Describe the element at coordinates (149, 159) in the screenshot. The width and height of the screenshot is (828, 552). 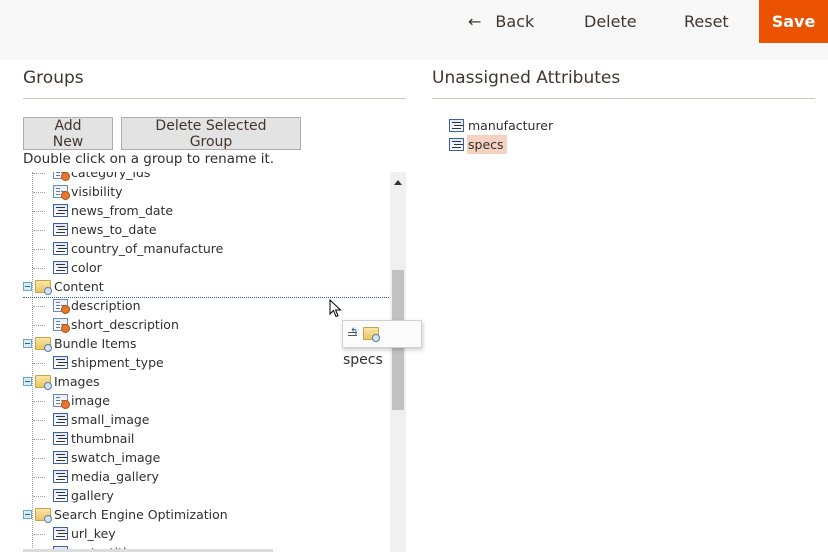
I see `rename-hint: Double click on a group to rename it.` at that location.